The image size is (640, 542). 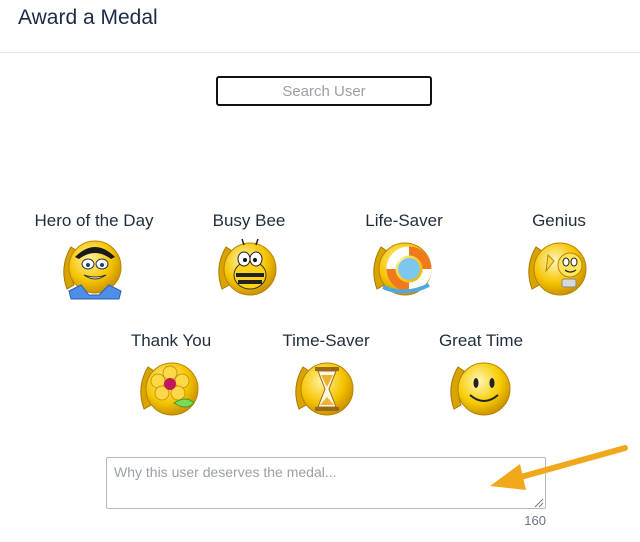 I want to click on flower-medal-icon, so click(x=169, y=389).